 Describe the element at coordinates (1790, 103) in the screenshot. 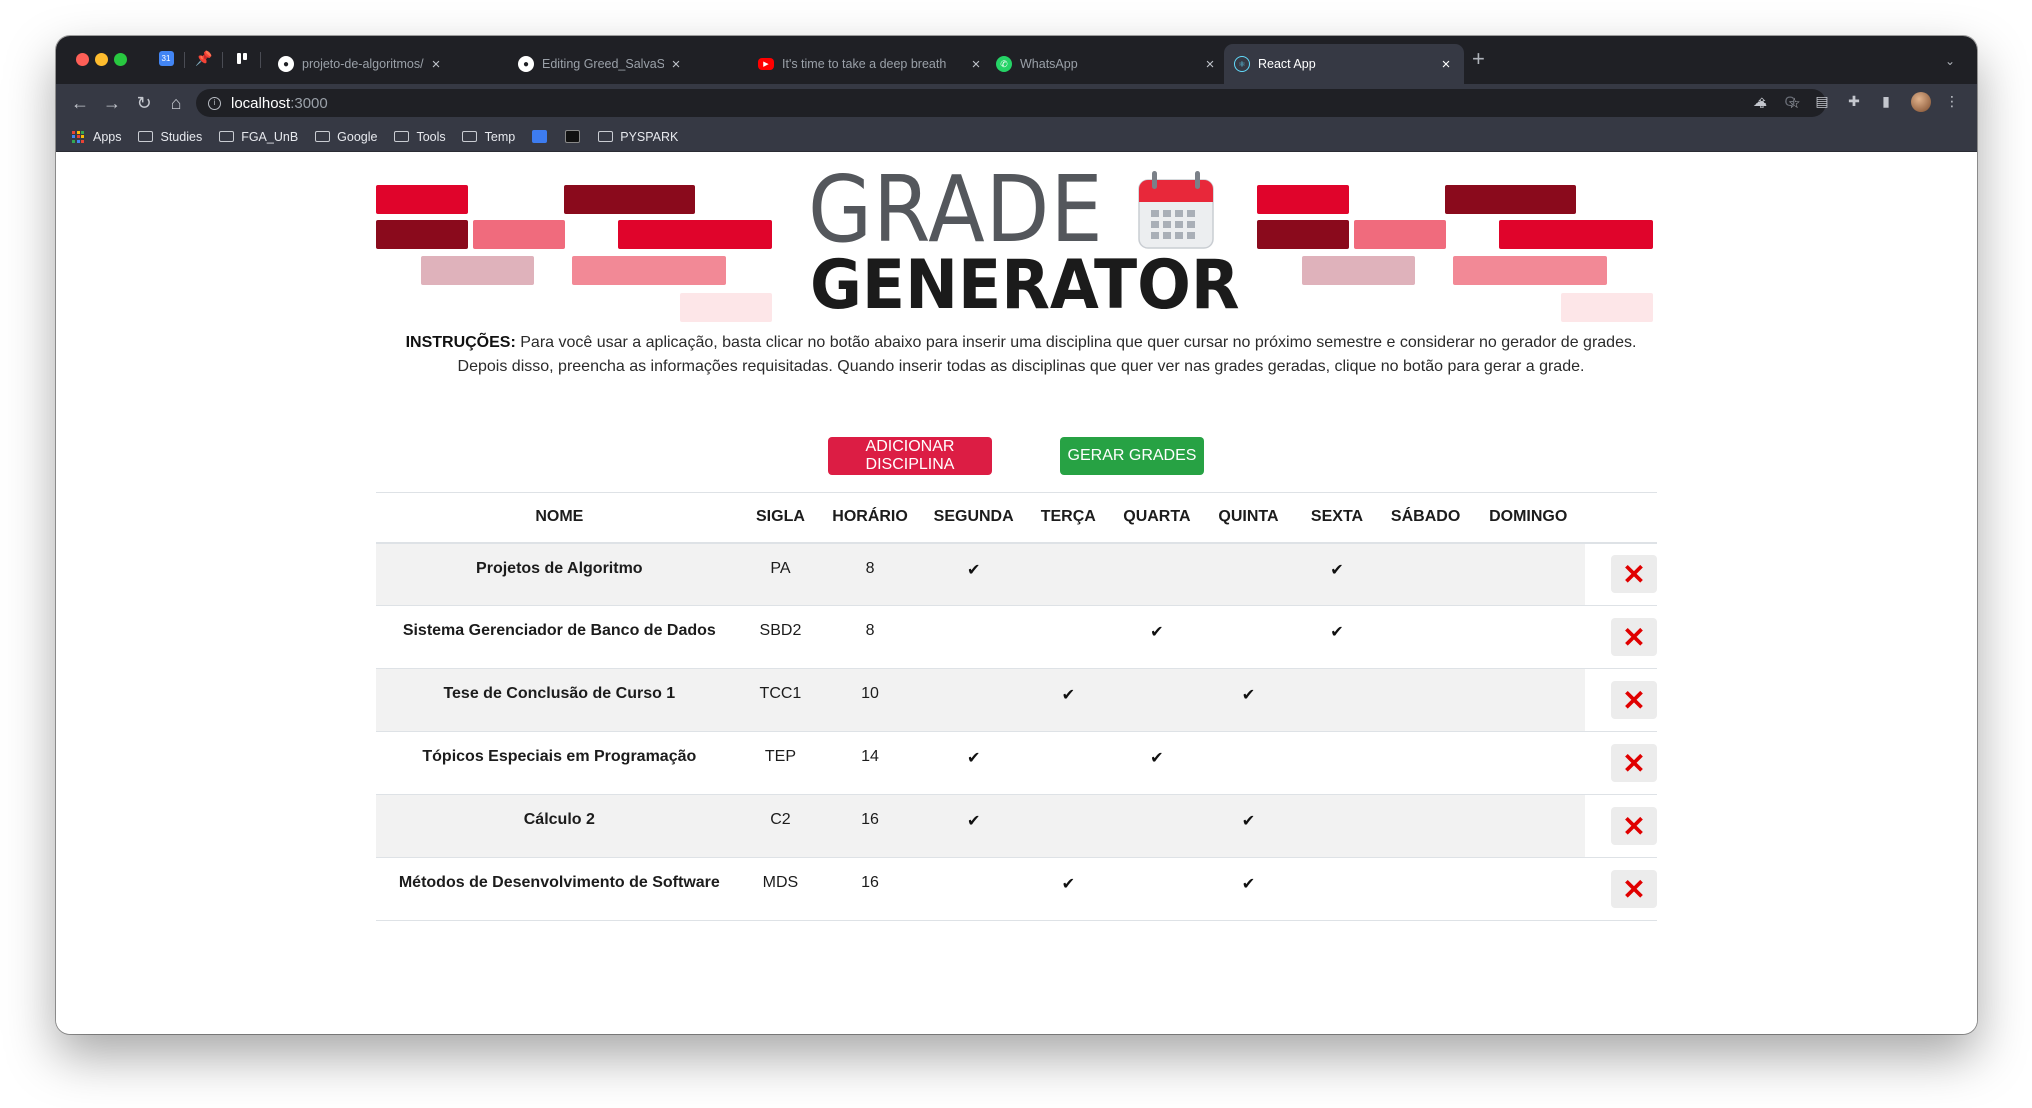

I see `extension-grammarly-icon: G` at that location.